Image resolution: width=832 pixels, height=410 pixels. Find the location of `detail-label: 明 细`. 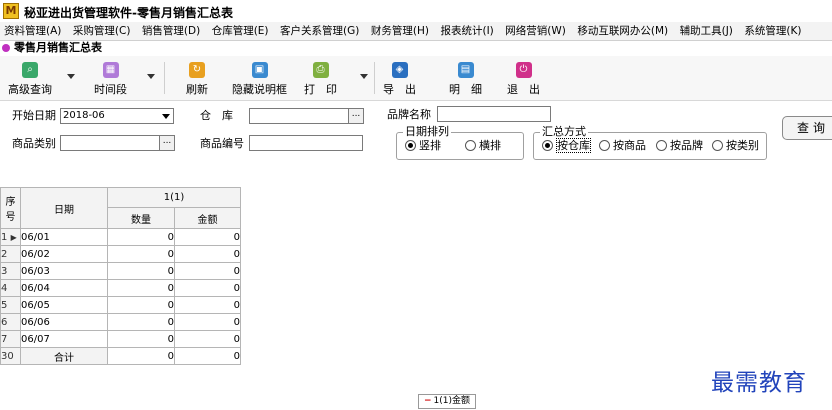

detail-label: 明 细 is located at coordinates (465, 89).